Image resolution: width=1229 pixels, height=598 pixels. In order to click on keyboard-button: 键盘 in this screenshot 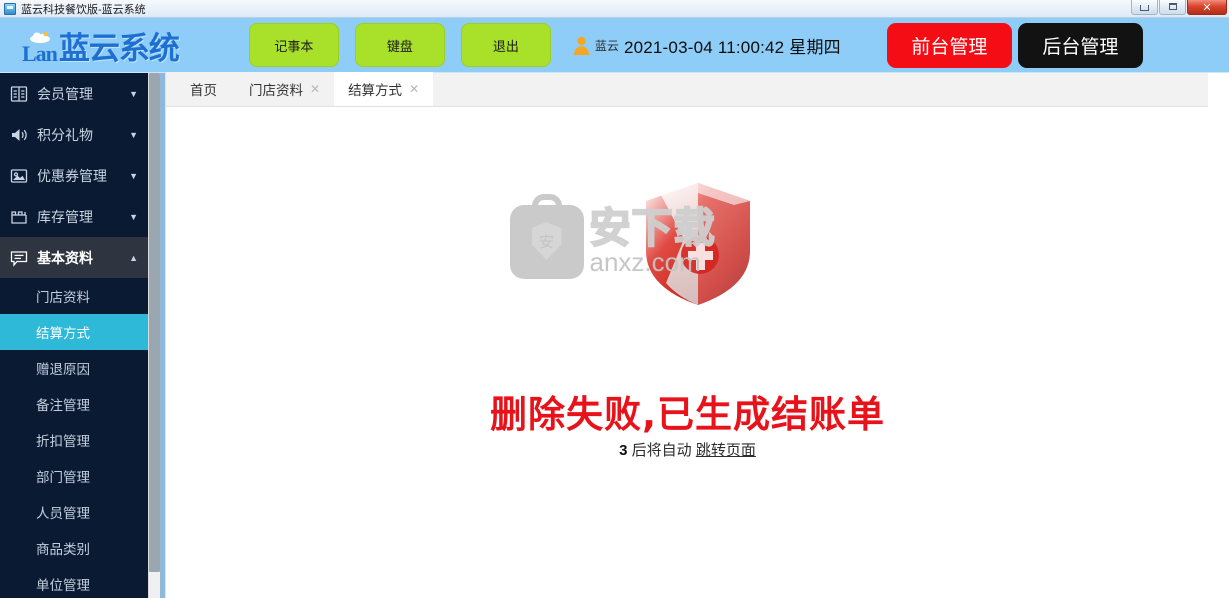, I will do `click(399, 45)`.